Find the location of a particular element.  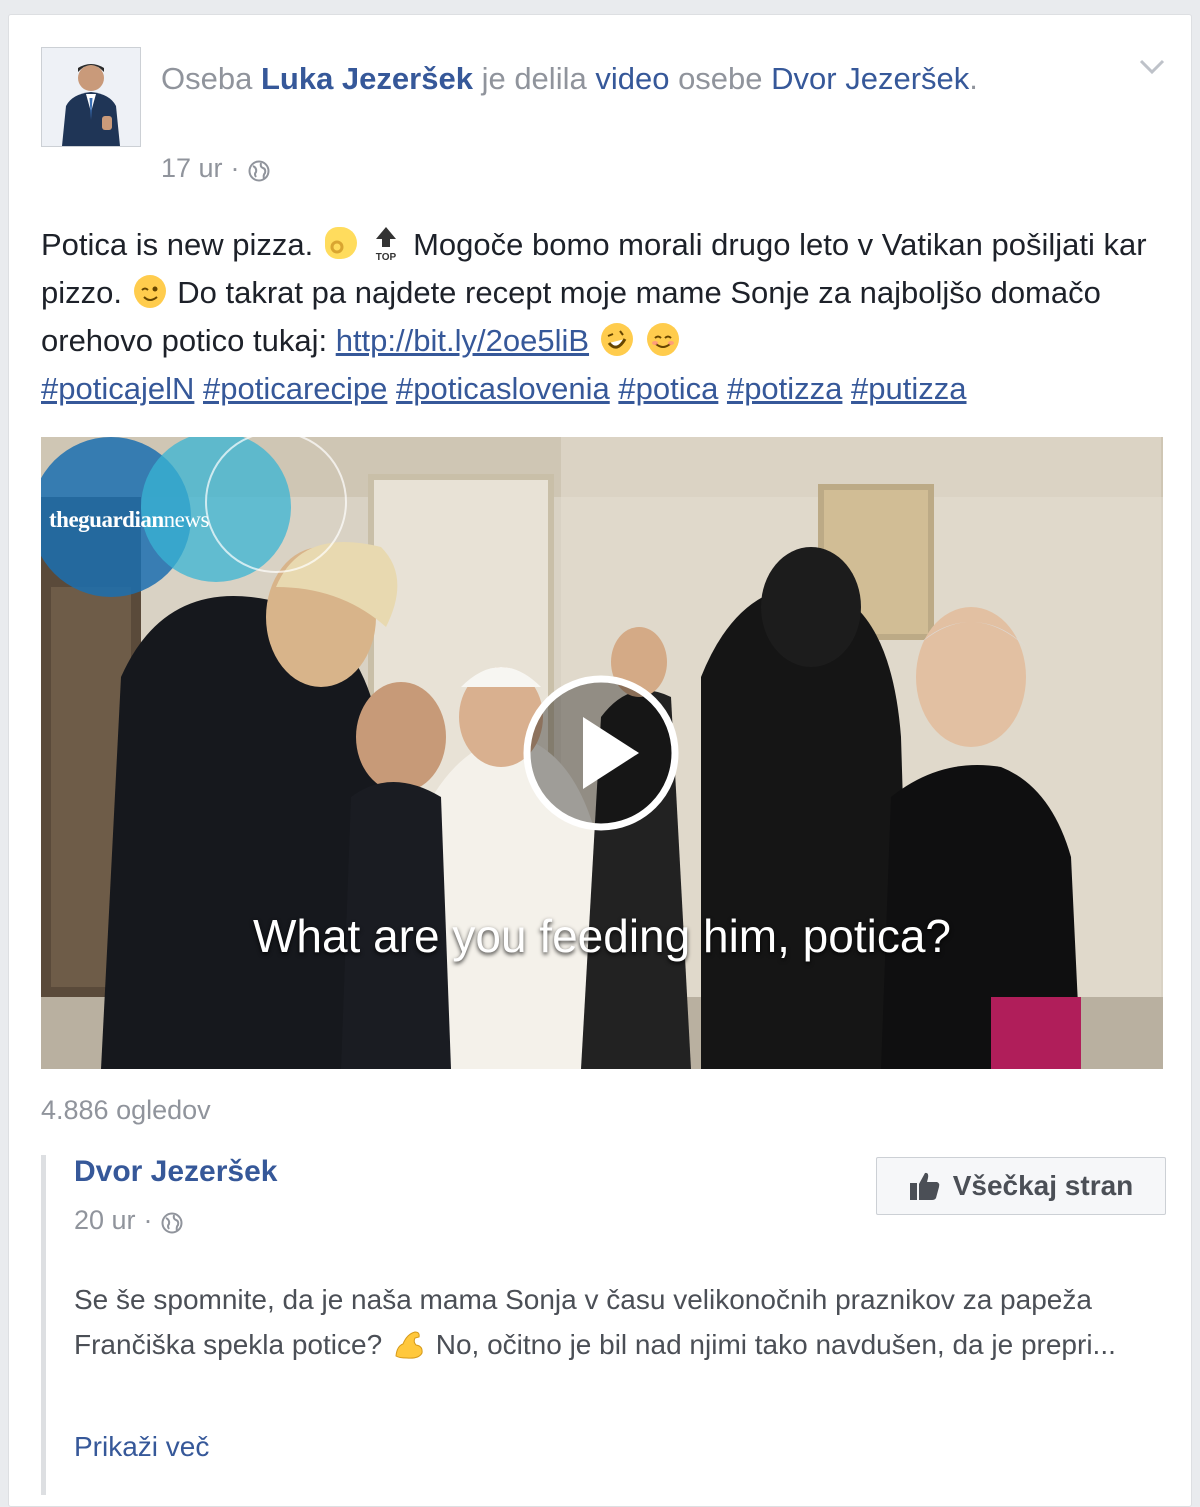

header-shared-from-prefix: osebe is located at coordinates (720, 78).